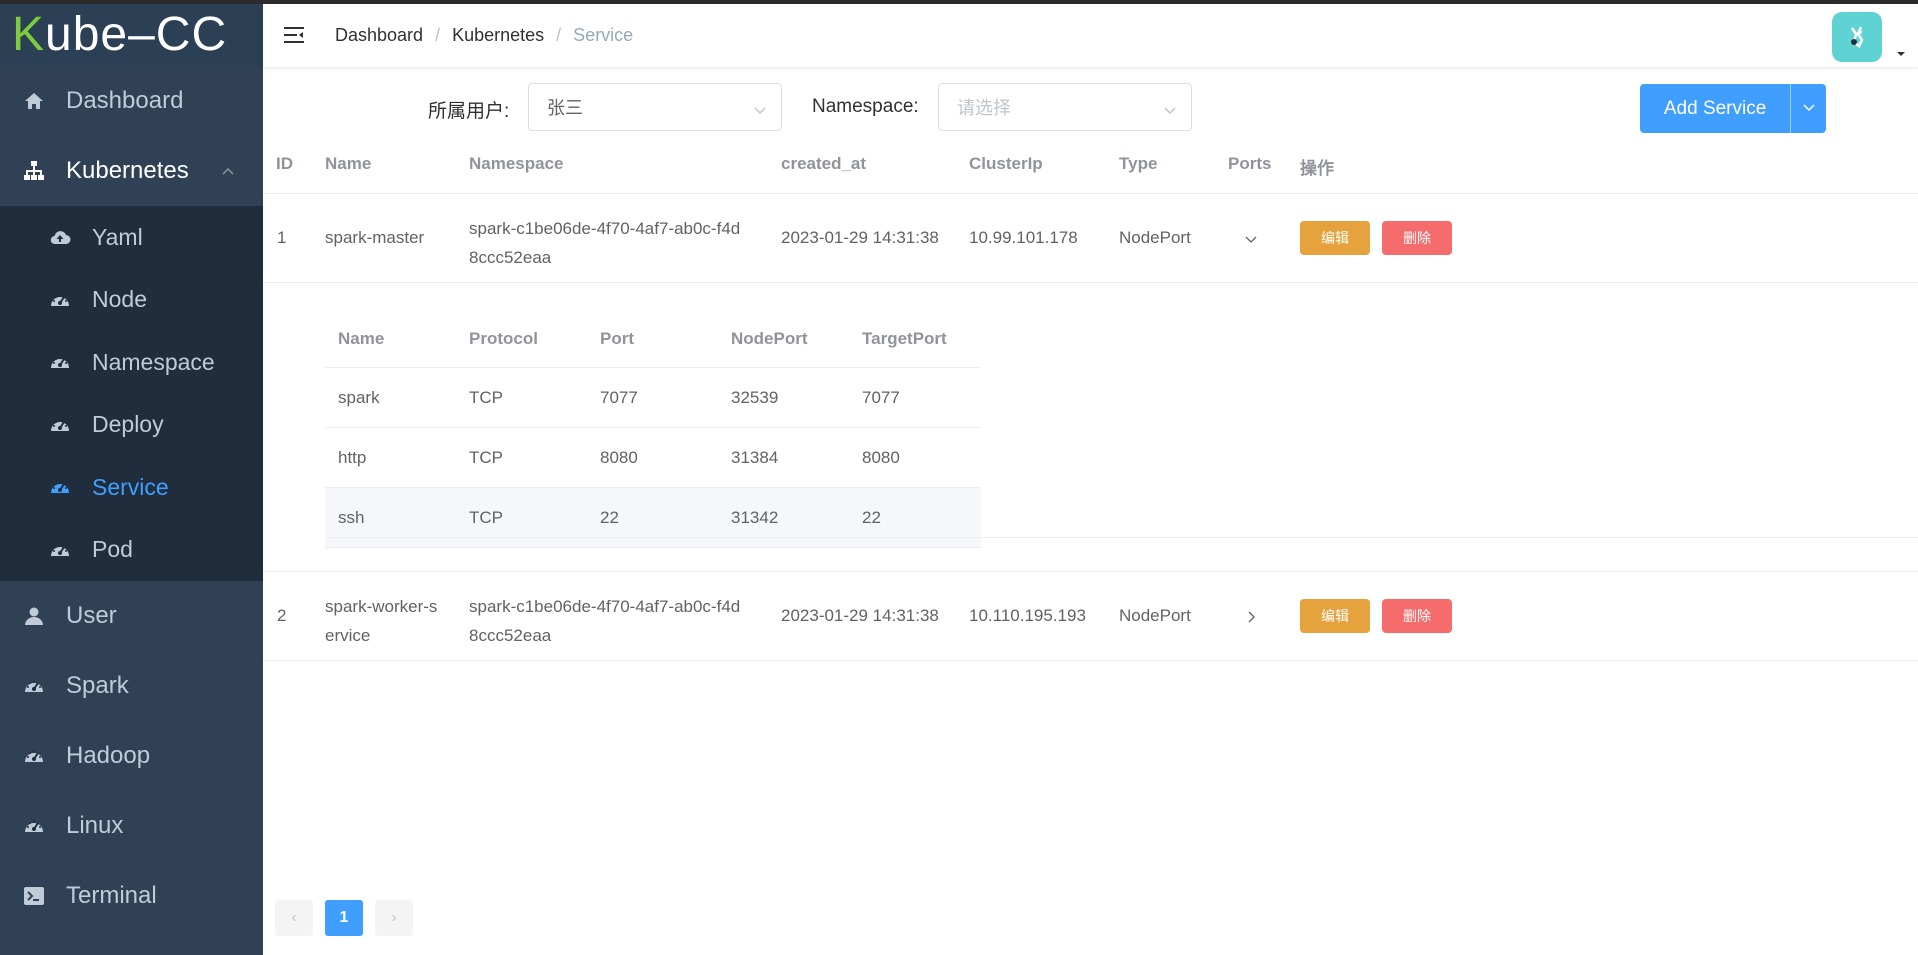 This screenshot has height=955, width=1918. I want to click on ports-column-protocol: Protocol, so click(503, 338).